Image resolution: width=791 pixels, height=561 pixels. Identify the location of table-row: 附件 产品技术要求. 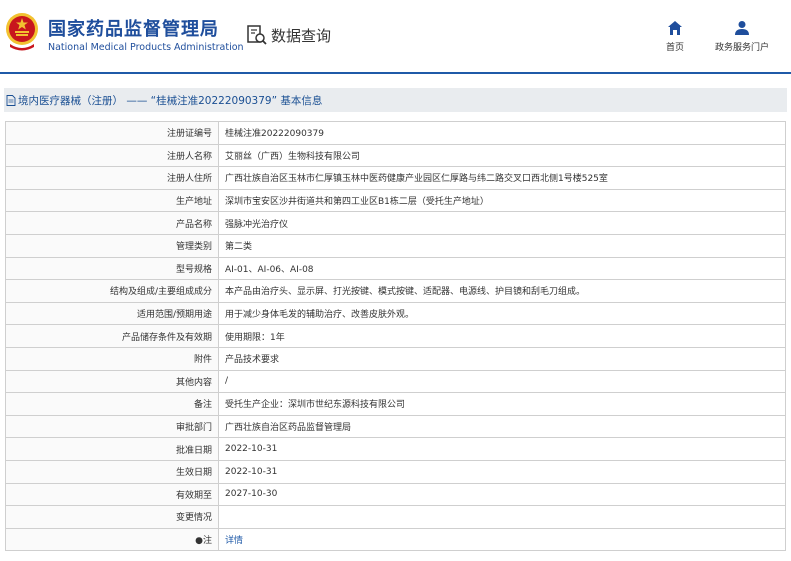
(395, 358).